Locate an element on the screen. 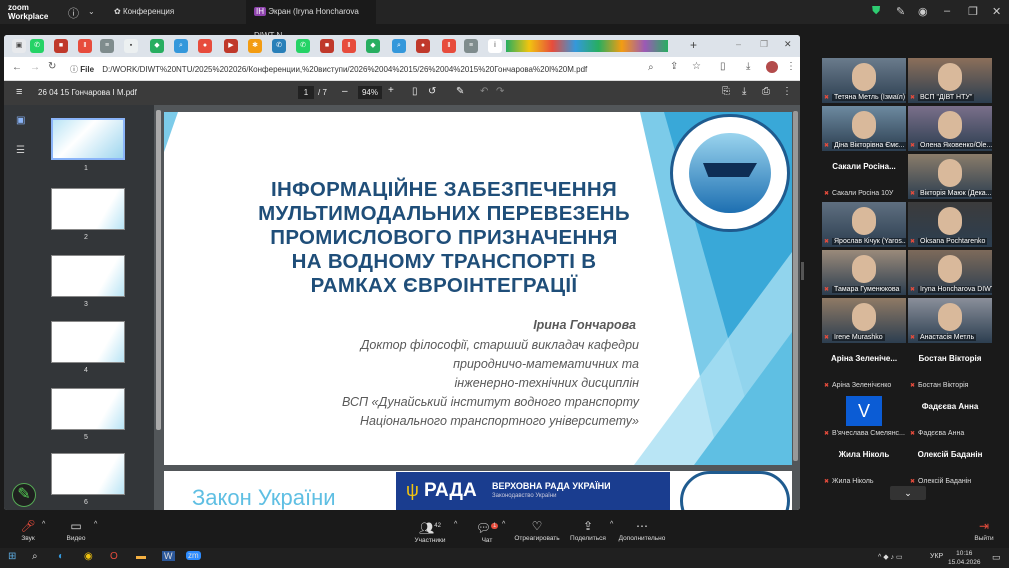  page-input: 1 is located at coordinates (306, 92).